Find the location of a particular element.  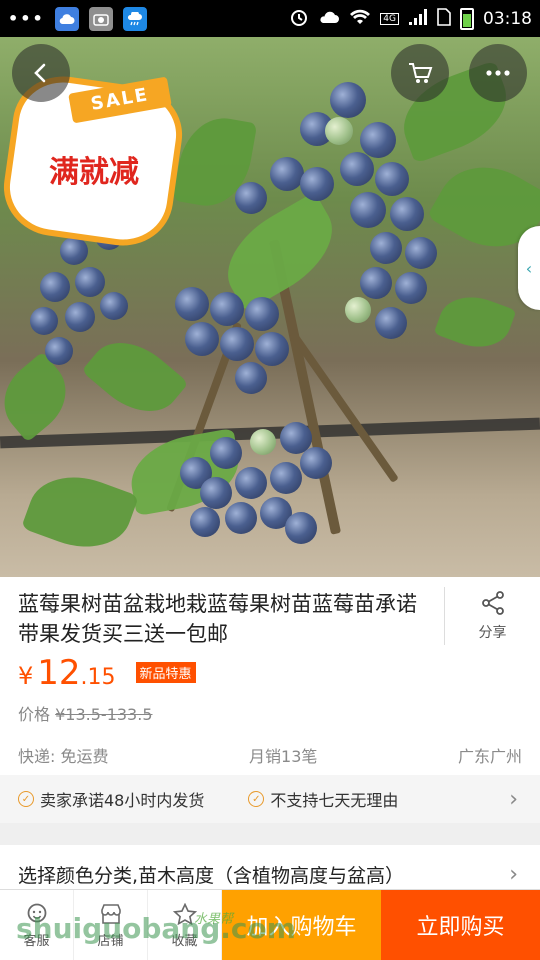

cart-icon is located at coordinates (421, 73).